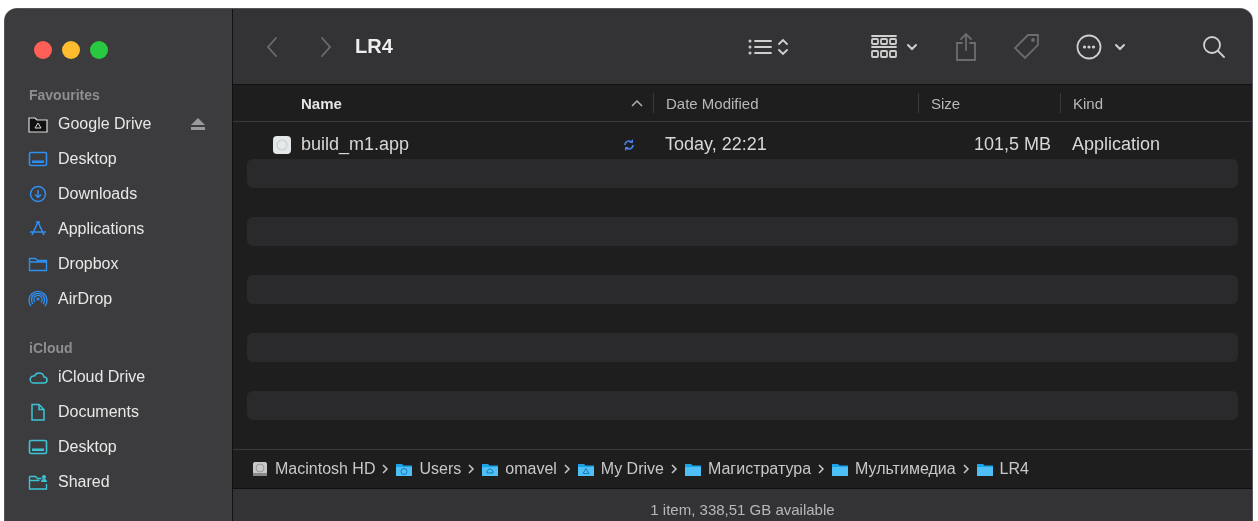  What do you see at coordinates (321, 103) in the screenshot?
I see `column-header: Name` at bounding box center [321, 103].